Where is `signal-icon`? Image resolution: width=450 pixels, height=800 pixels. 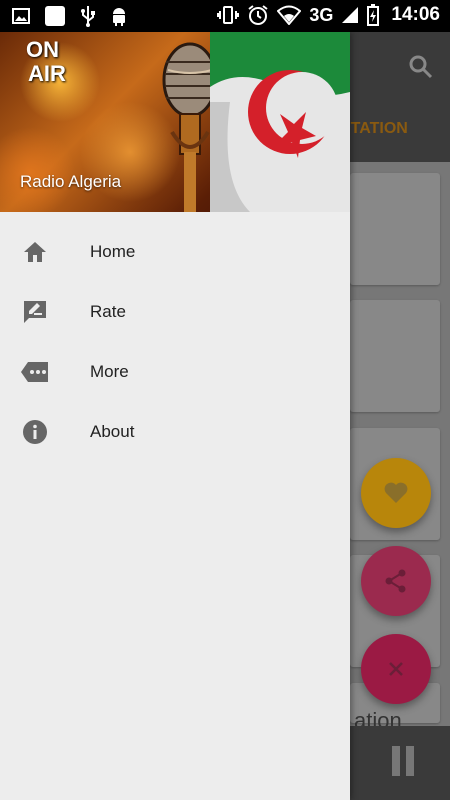
signal-icon is located at coordinates (350, 15).